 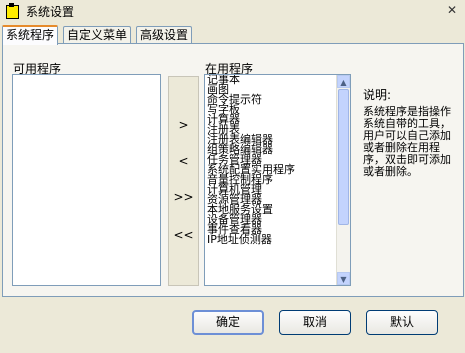 What do you see at coordinates (183, 235) in the screenshot?
I see `remove-all-programs-button: <<` at bounding box center [183, 235].